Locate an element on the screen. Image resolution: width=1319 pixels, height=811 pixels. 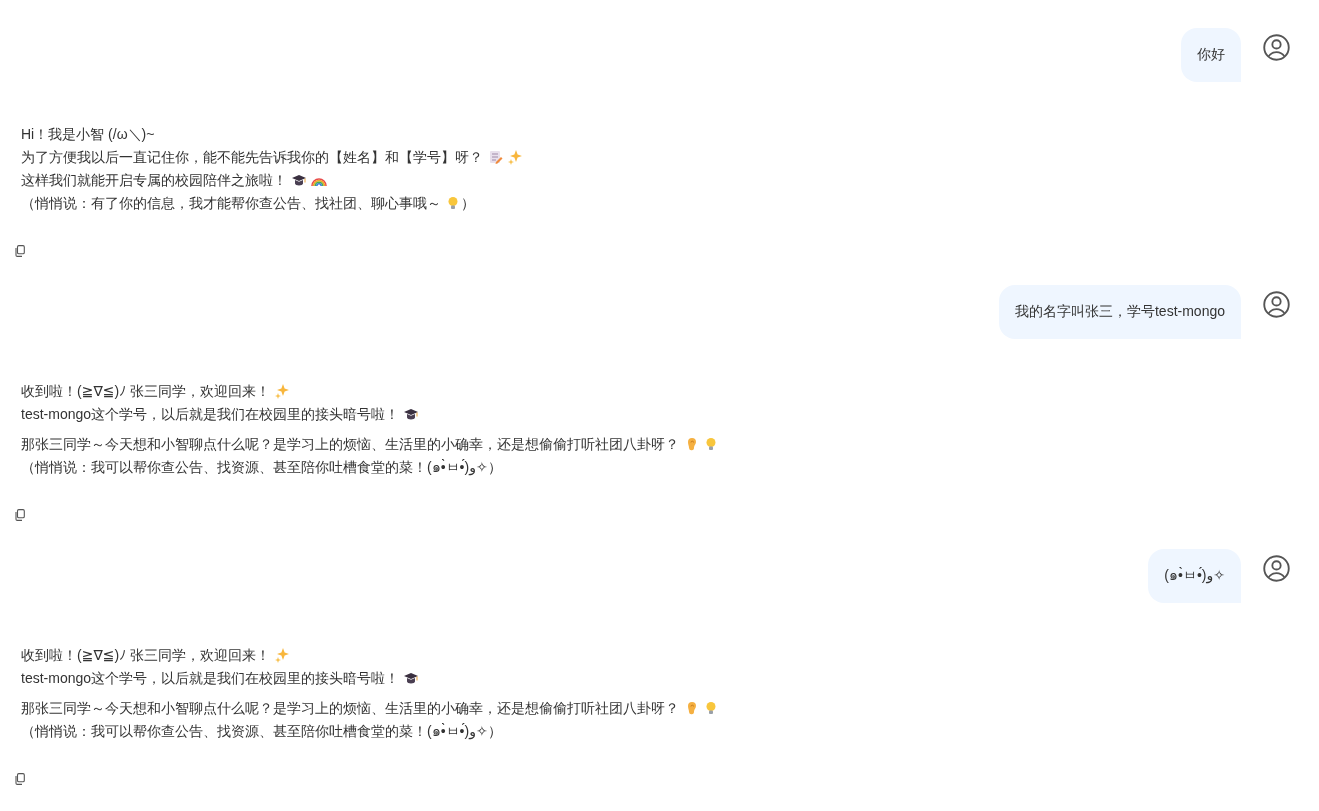
user-message-bubble: 你好 is located at coordinates (1211, 55).